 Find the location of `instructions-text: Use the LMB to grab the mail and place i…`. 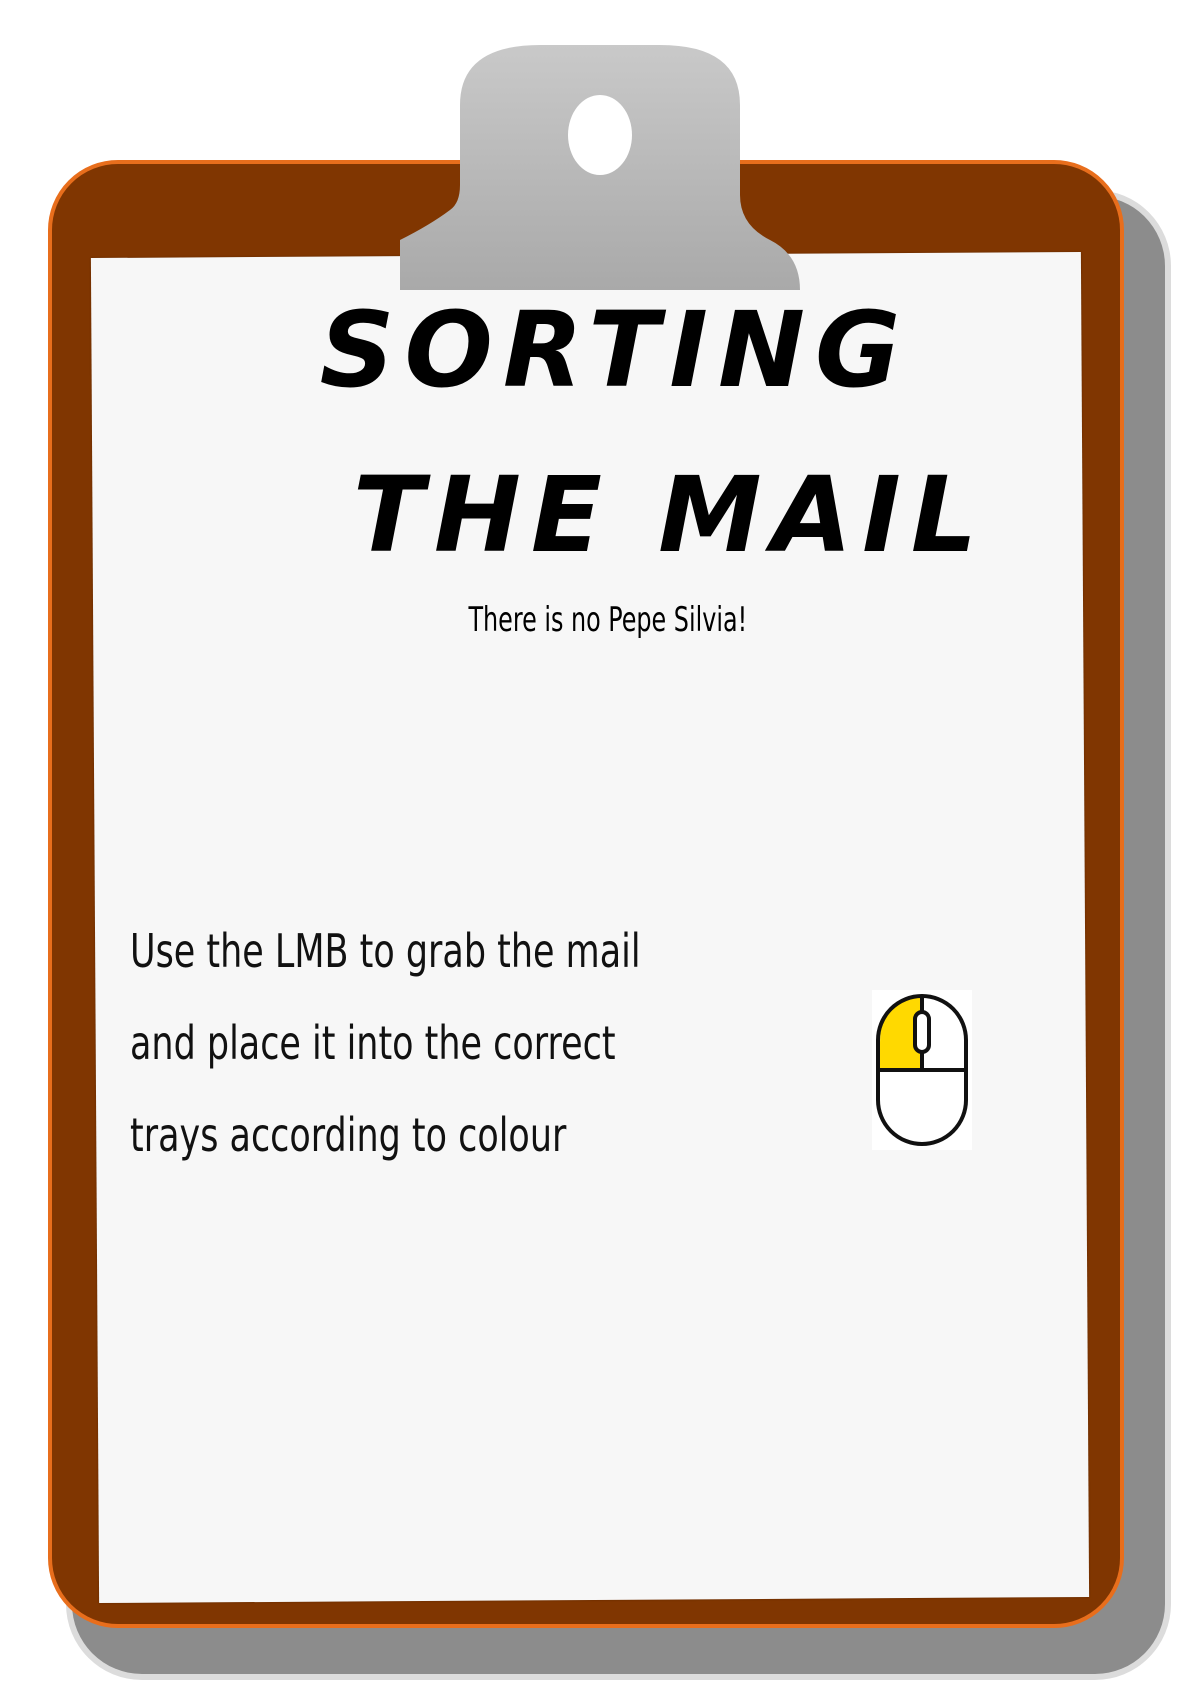

instructions-text: Use the LMB to grab the mail and place i… is located at coordinates (403, 1043).